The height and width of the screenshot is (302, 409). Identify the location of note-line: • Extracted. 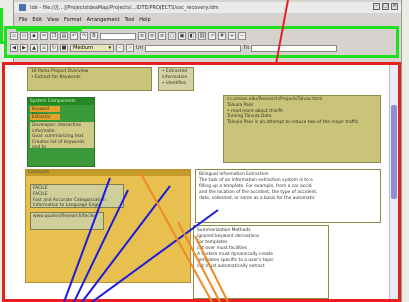
(175, 71).